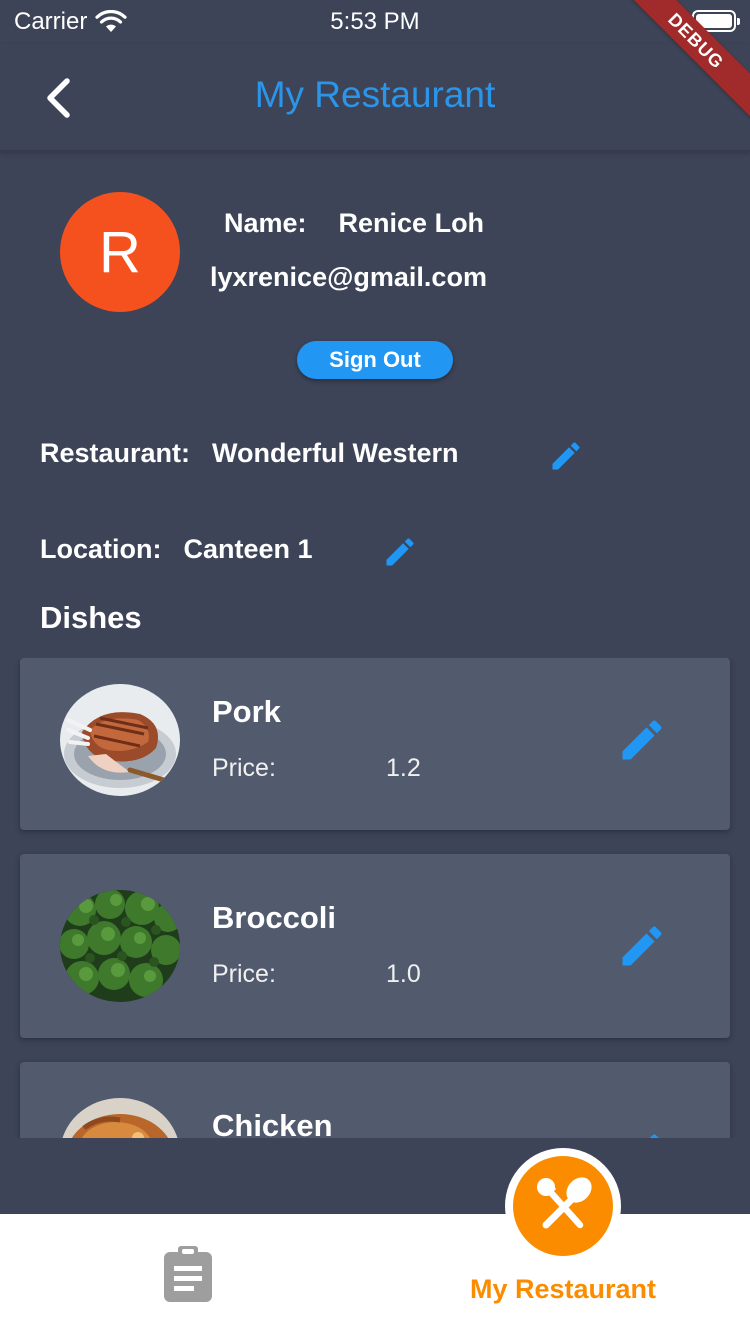  I want to click on status-bar: Carrier 5:53 PM, so click(375, 22).